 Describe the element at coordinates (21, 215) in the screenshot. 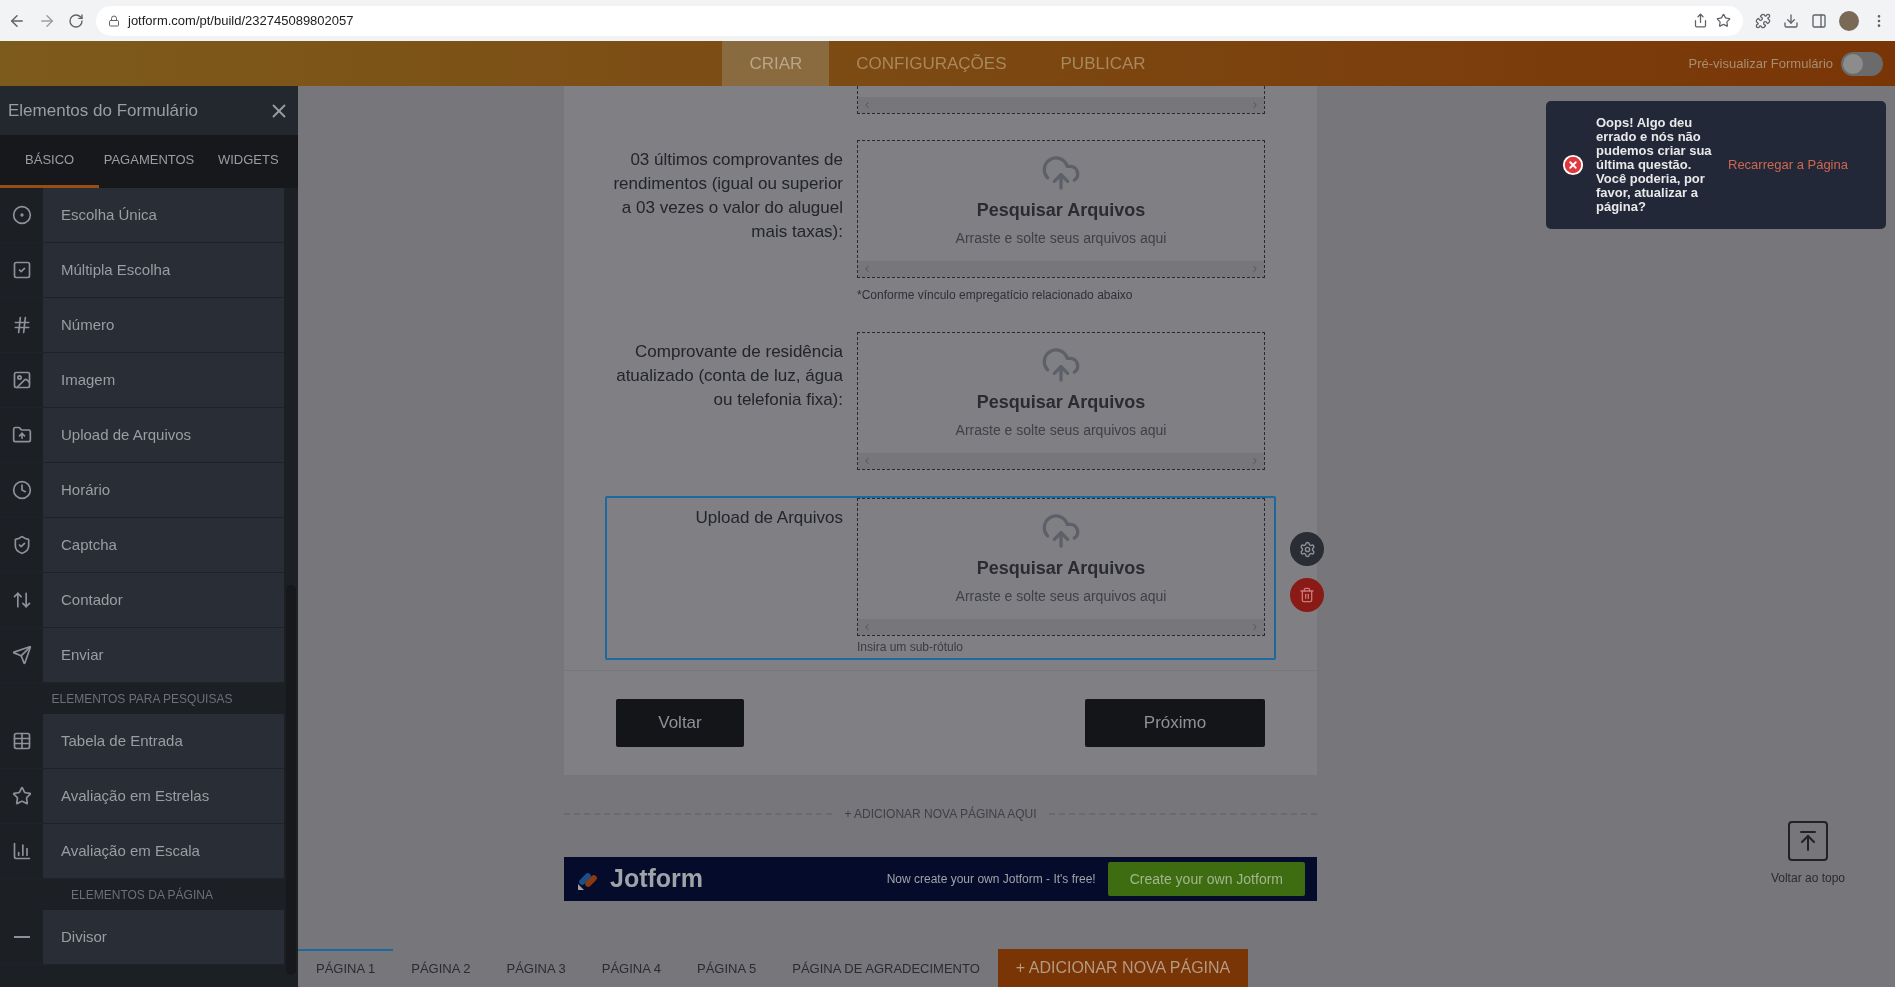

I see `radio-icon` at that location.